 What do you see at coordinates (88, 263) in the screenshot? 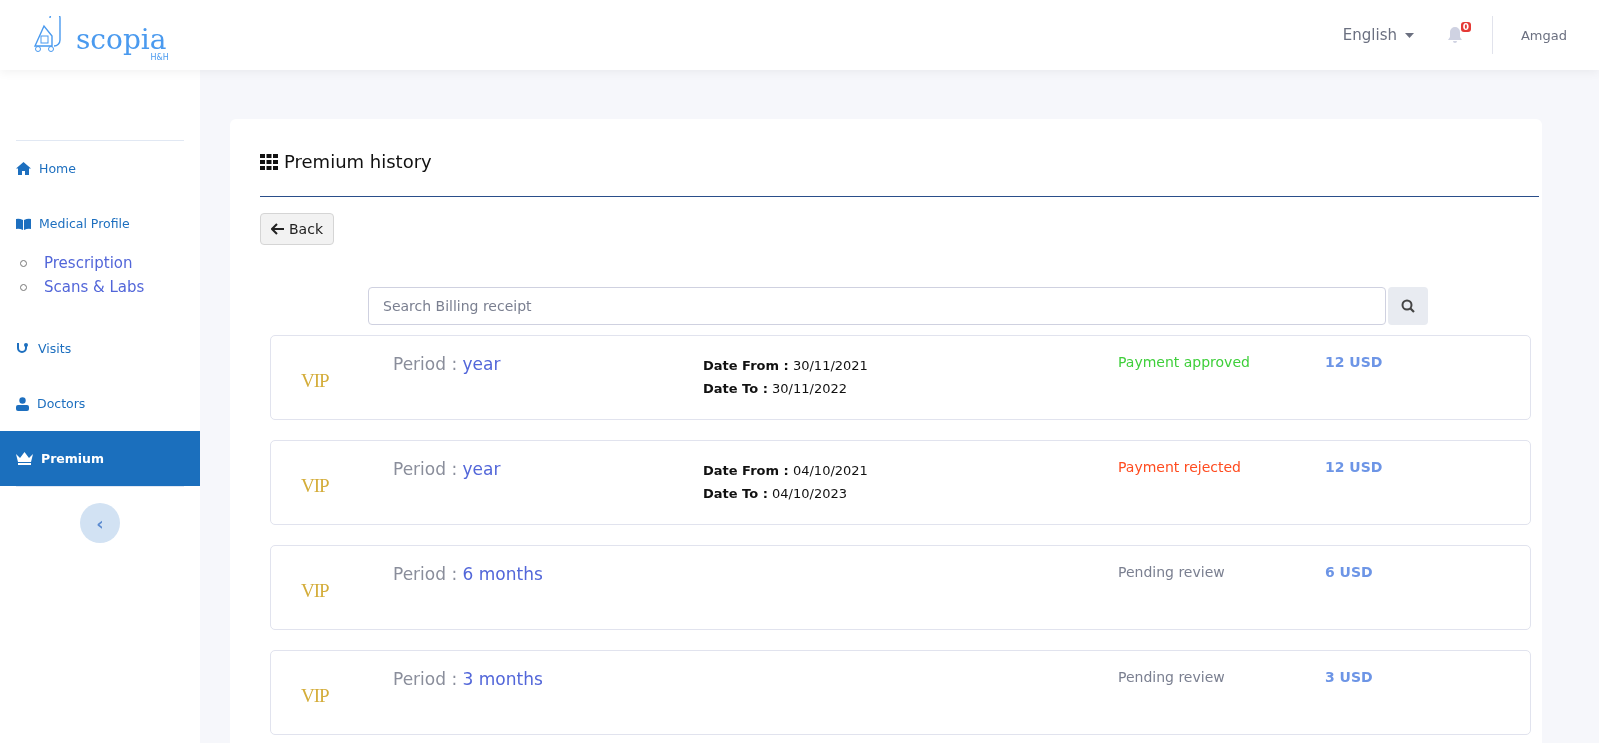
I see `sidebar-subitem: Prescription` at bounding box center [88, 263].